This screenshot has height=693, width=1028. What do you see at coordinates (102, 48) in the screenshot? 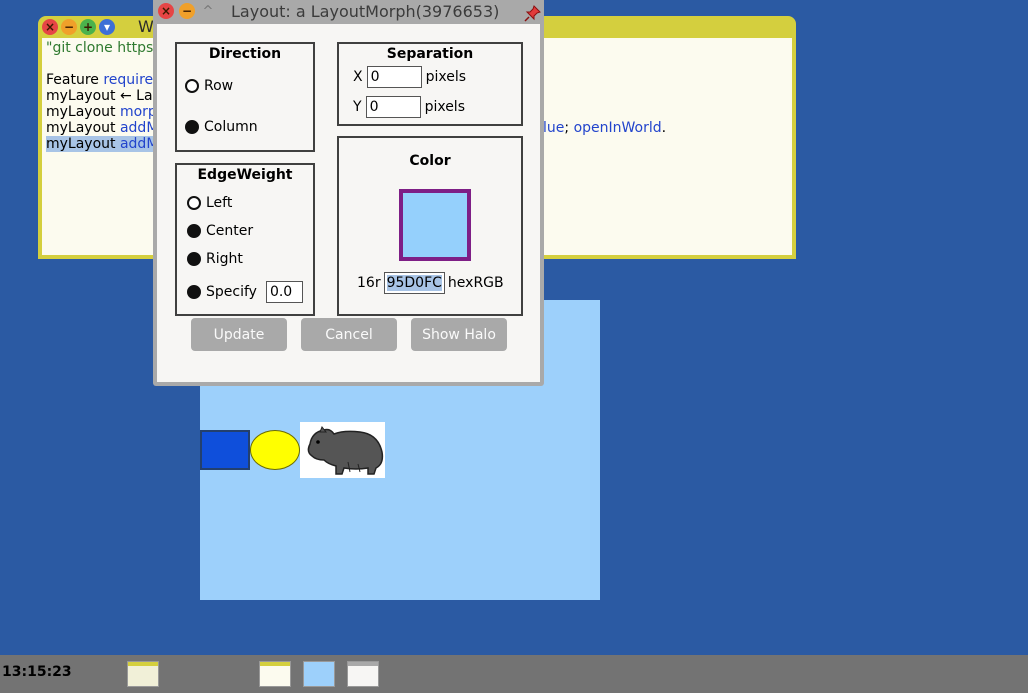
I see `code-token: "git clone https:` at bounding box center [102, 48].